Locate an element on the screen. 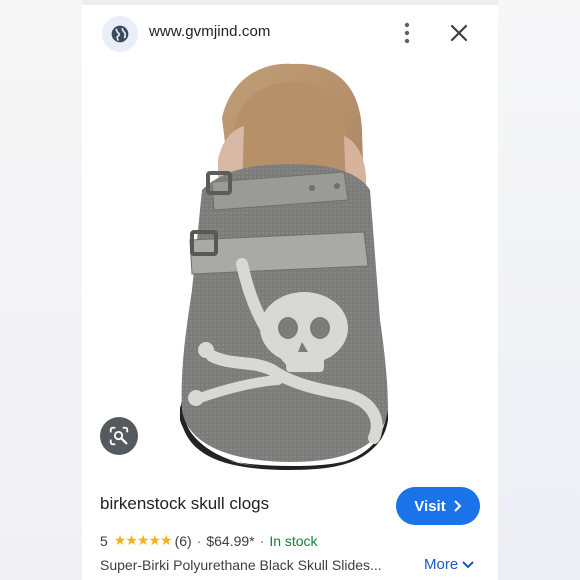 This screenshot has width=580, height=580. product-title: birkenstock skull clogs is located at coordinates (184, 504).